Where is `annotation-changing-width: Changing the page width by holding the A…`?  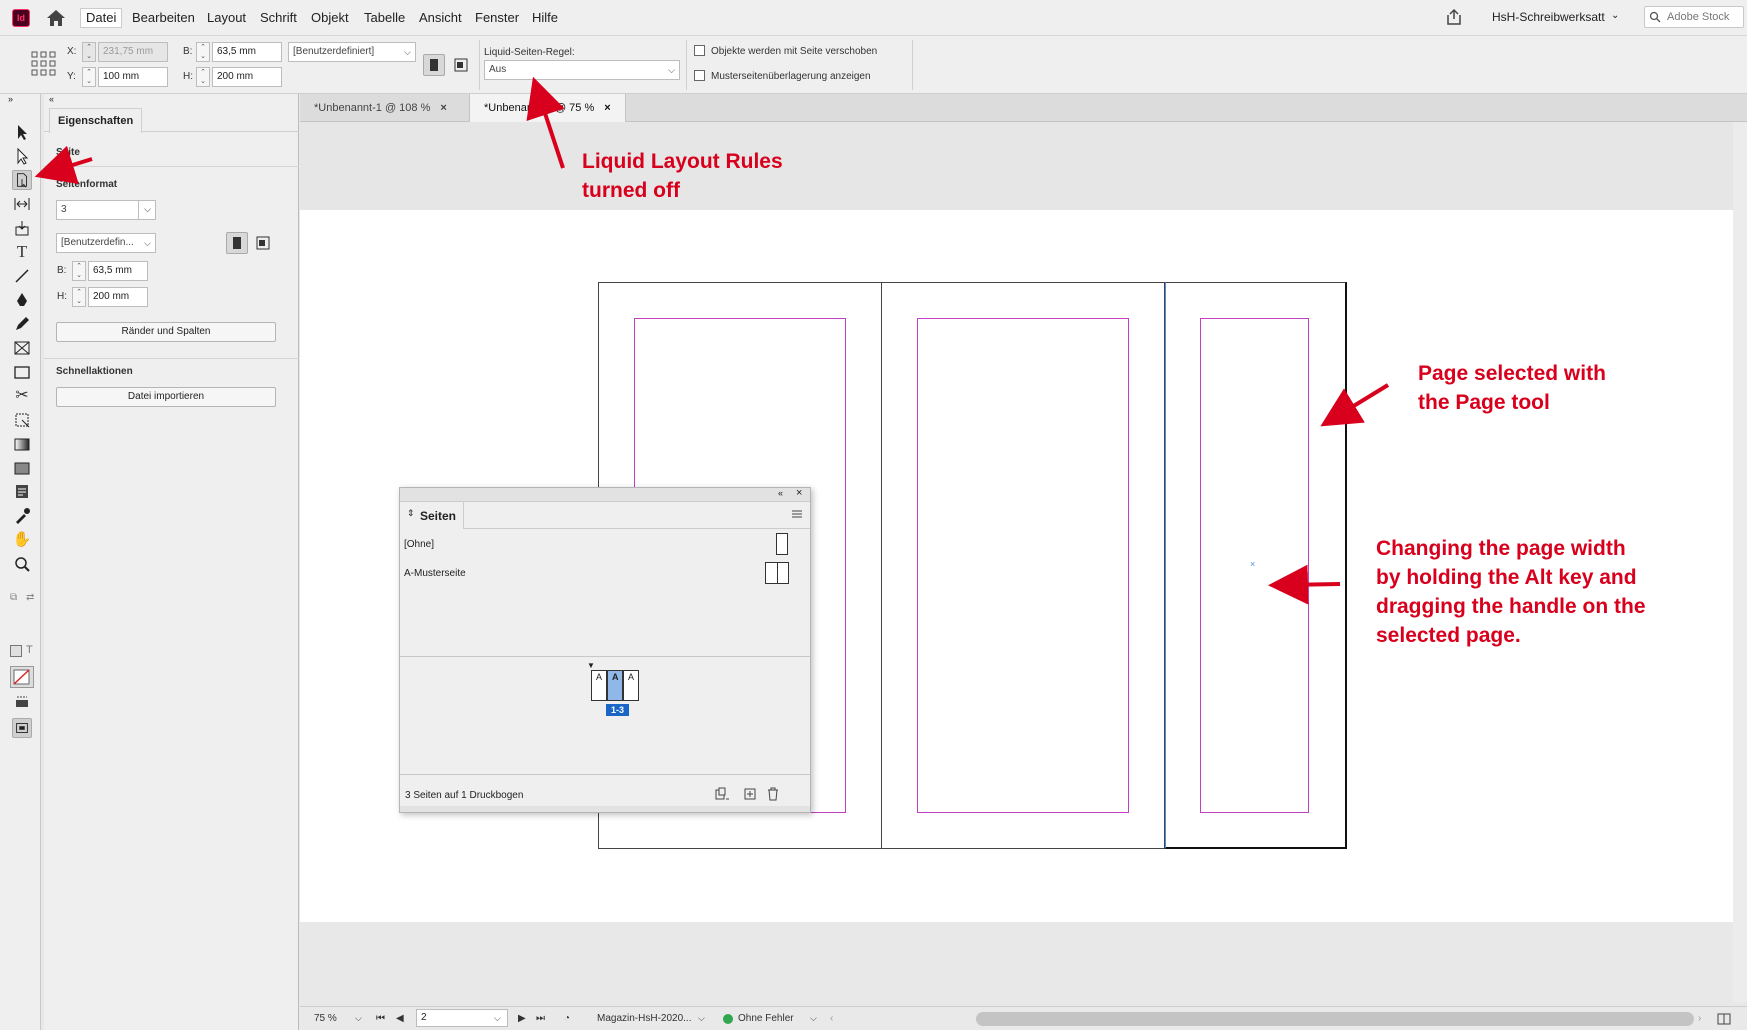 annotation-changing-width: Changing the page width by holding the A… is located at coordinates (1511, 592).